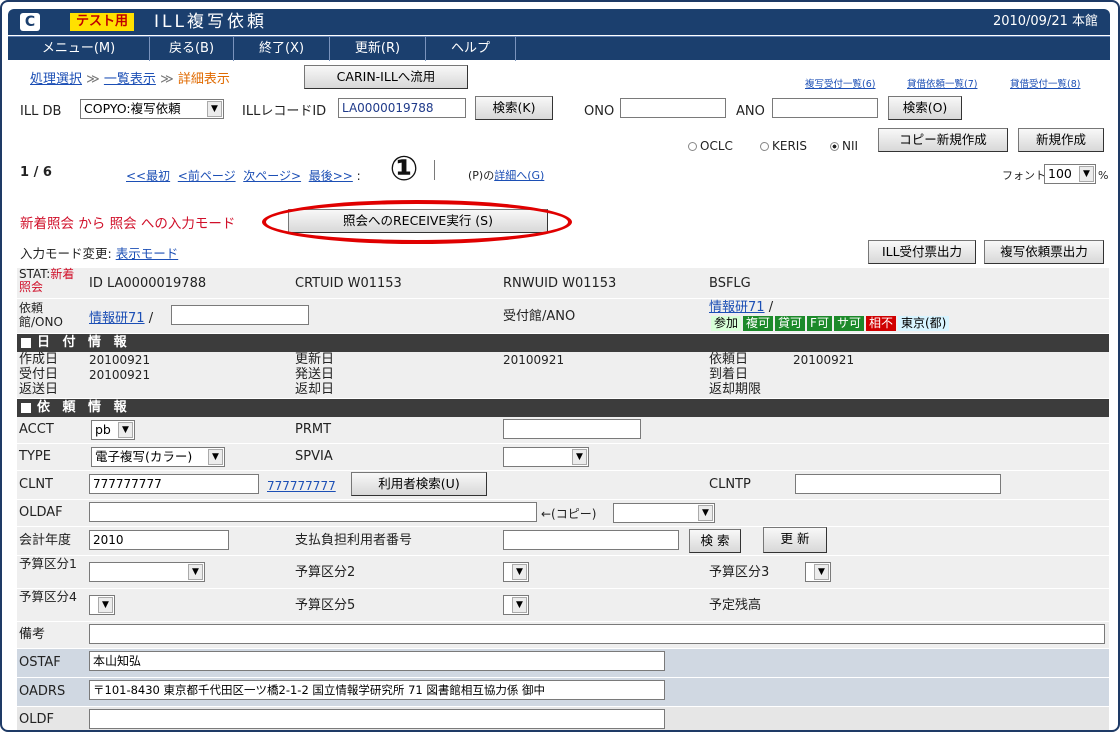 The height and width of the screenshot is (732, 1120). Describe the element at coordinates (516, 572) in the screenshot. I see `budget2-select: ▼` at that location.